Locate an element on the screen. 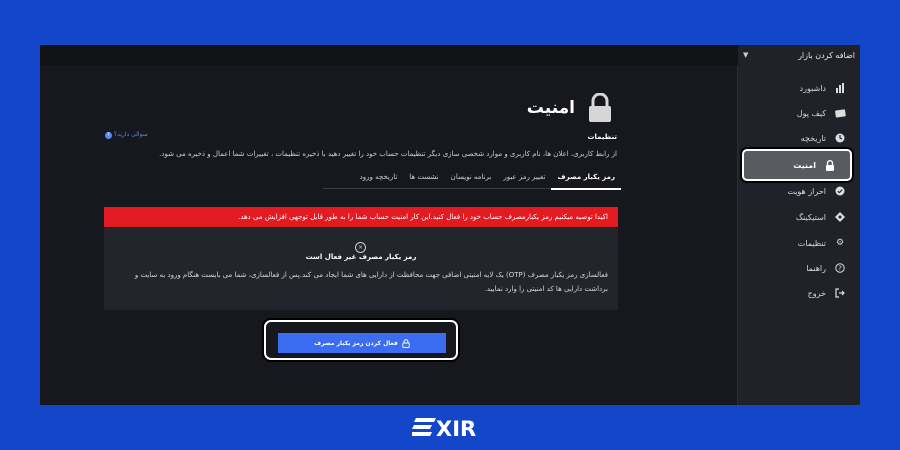 This screenshot has width=900, height=450. add-market-label: اضافه کردن بازار is located at coordinates (826, 55).